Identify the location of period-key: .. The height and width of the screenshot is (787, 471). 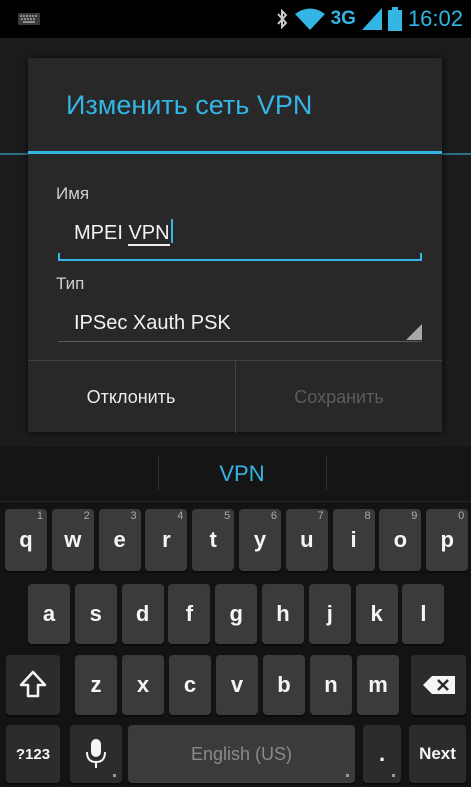
(382, 754).